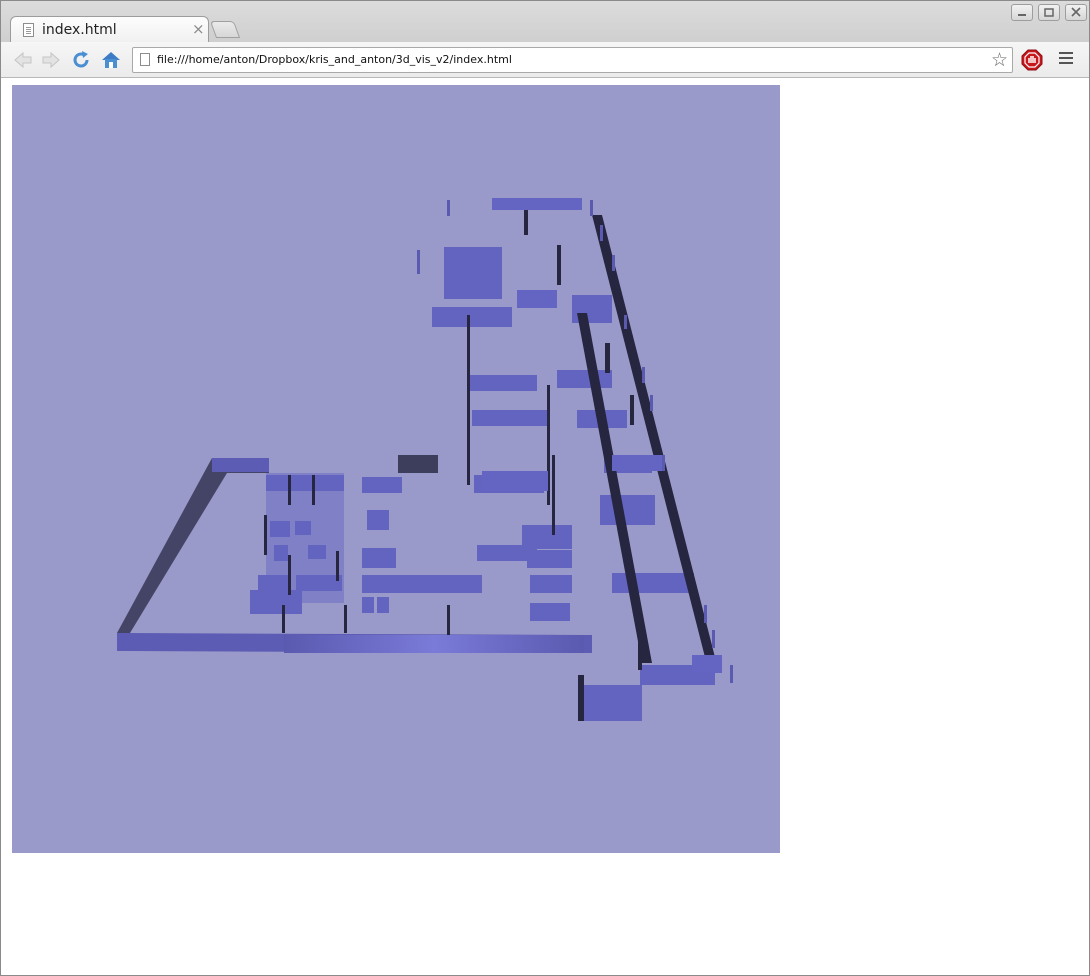  Describe the element at coordinates (1022, 12) in the screenshot. I see `minimize-button` at that location.